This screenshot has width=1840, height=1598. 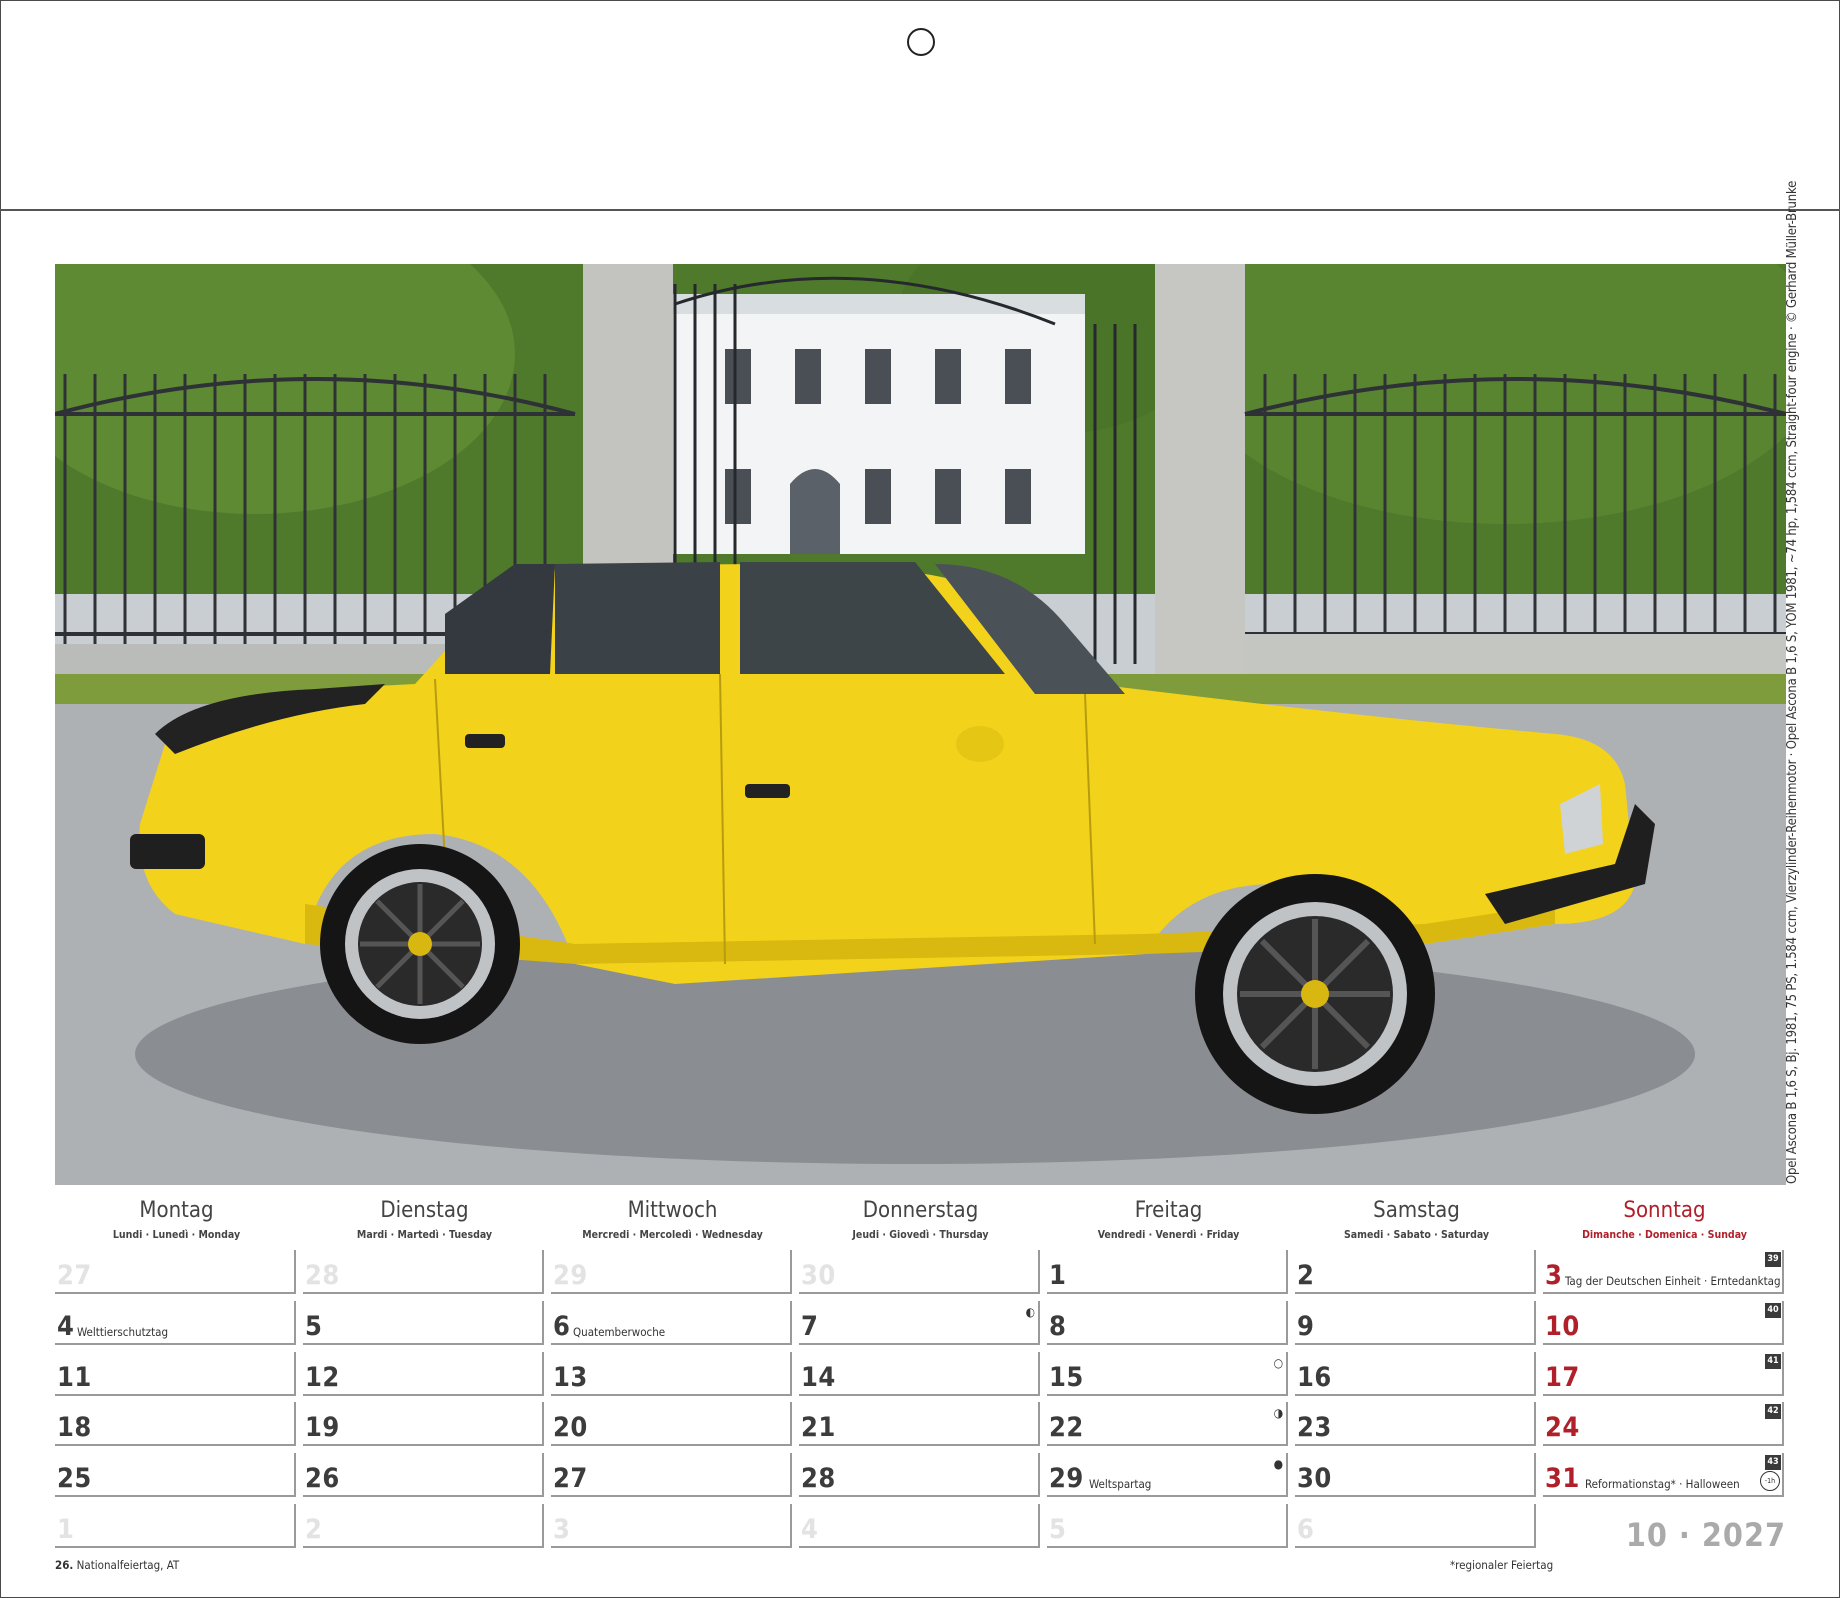 I want to click on day-number: 19, so click(x=322, y=1427).